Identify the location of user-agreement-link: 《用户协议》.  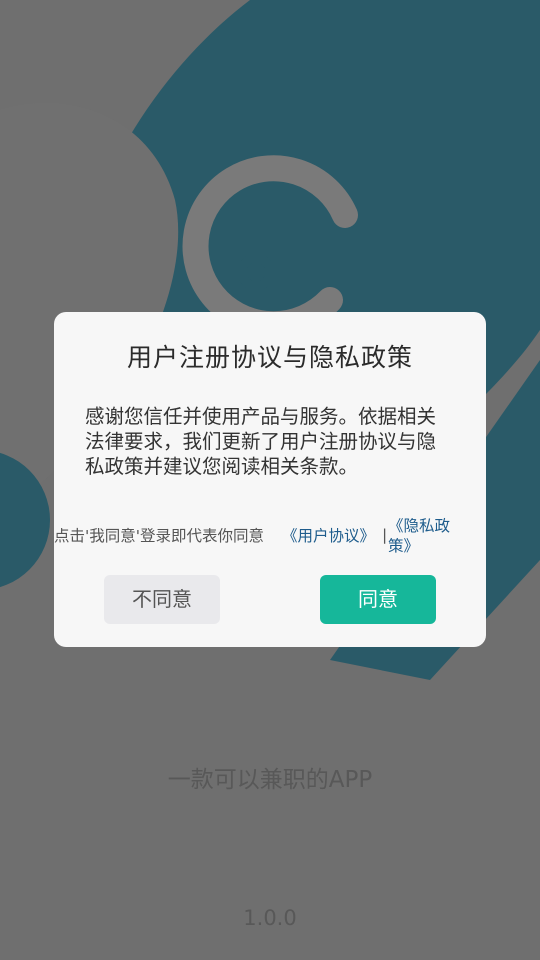
(328, 535).